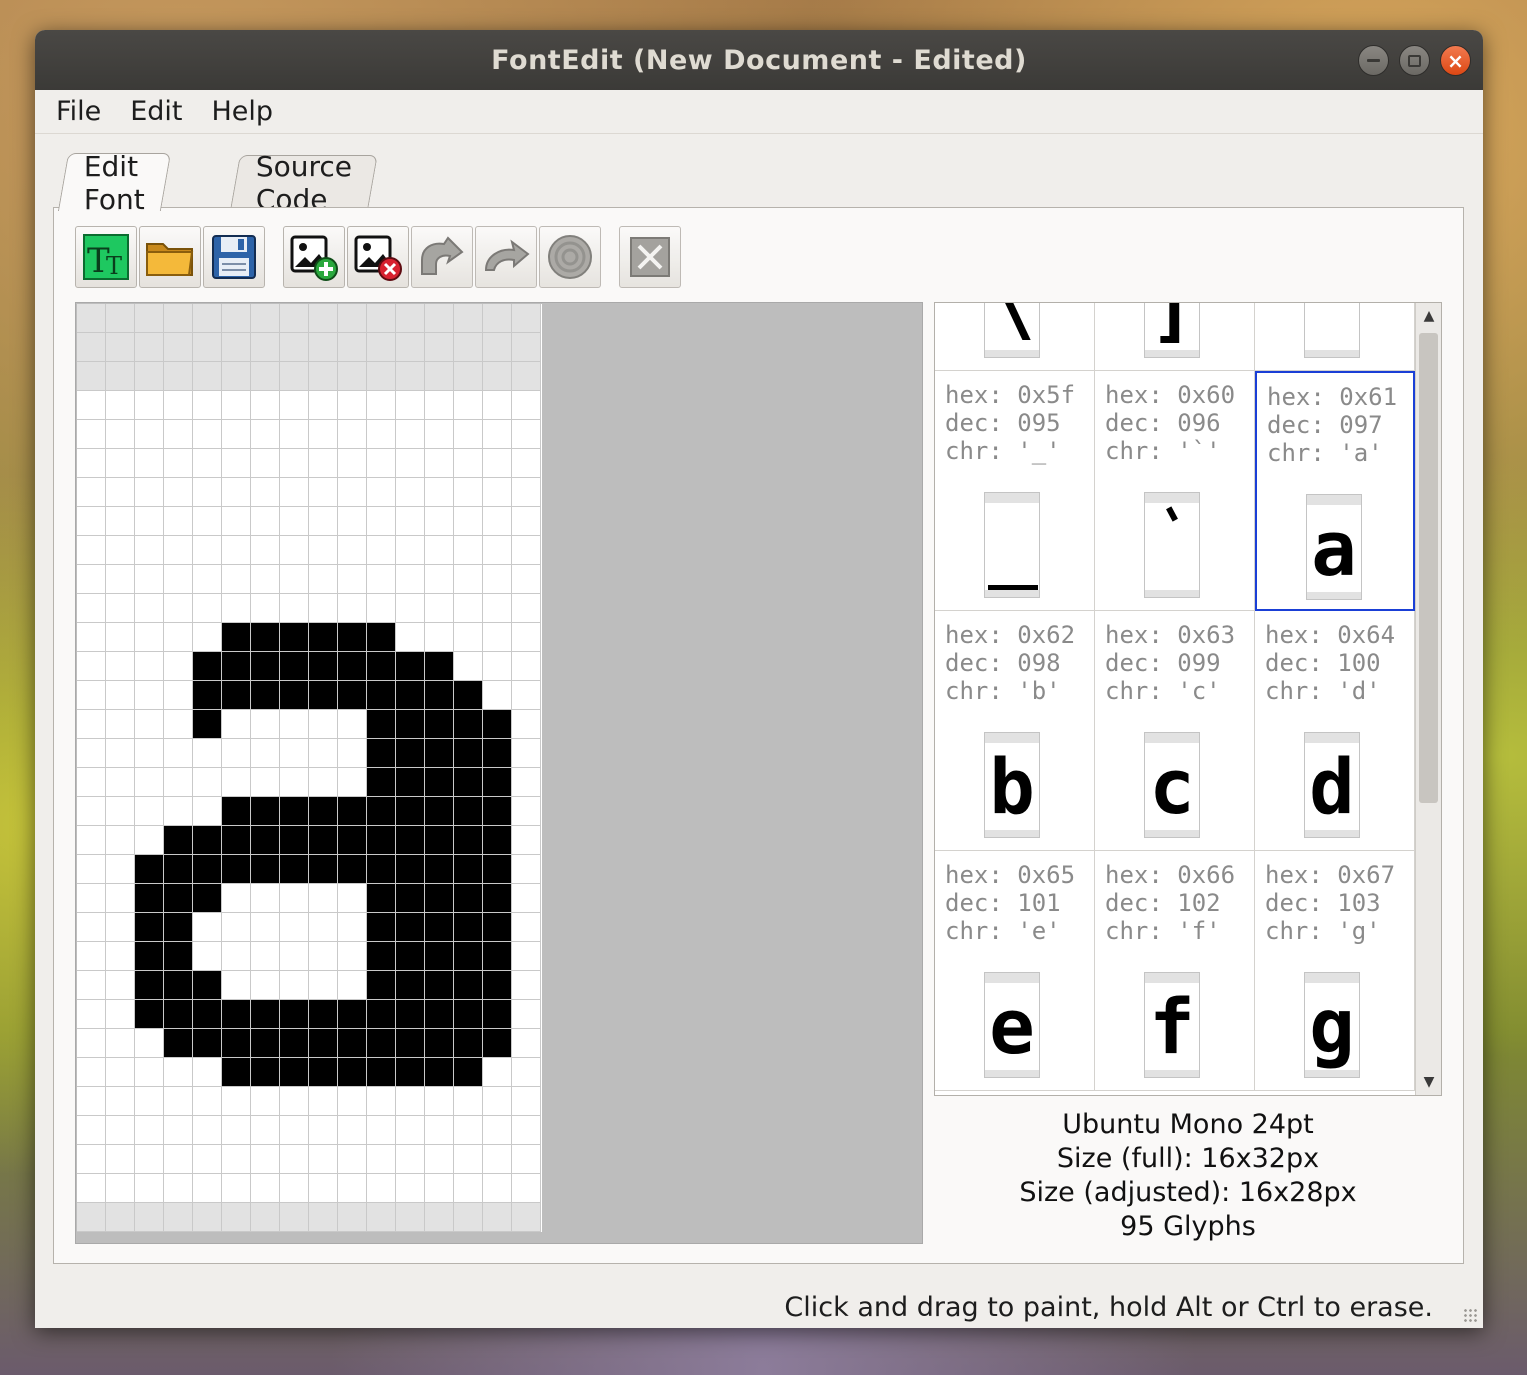 The width and height of the screenshot is (1527, 1375). What do you see at coordinates (114, 183) in the screenshot?
I see `tab-edit-font: Edit Font` at bounding box center [114, 183].